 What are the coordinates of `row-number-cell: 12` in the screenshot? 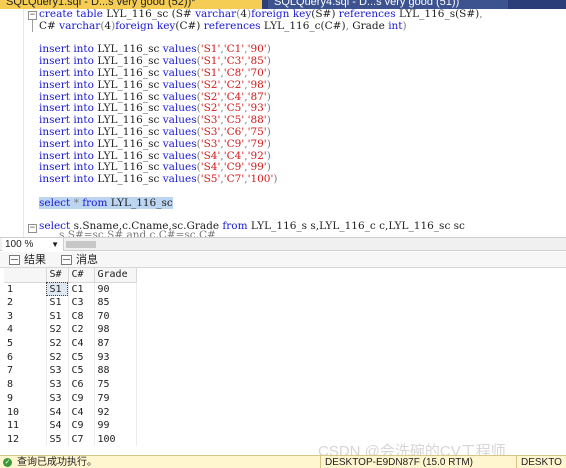 It's located at (25, 439).